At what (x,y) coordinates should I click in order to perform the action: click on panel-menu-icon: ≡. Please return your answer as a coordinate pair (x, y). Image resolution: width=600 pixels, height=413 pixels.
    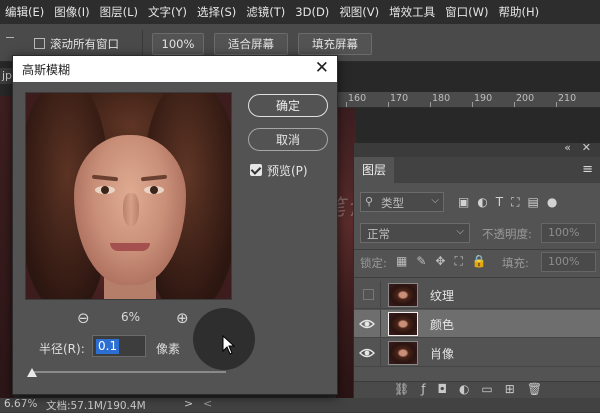
    Looking at the image, I should click on (587, 169).